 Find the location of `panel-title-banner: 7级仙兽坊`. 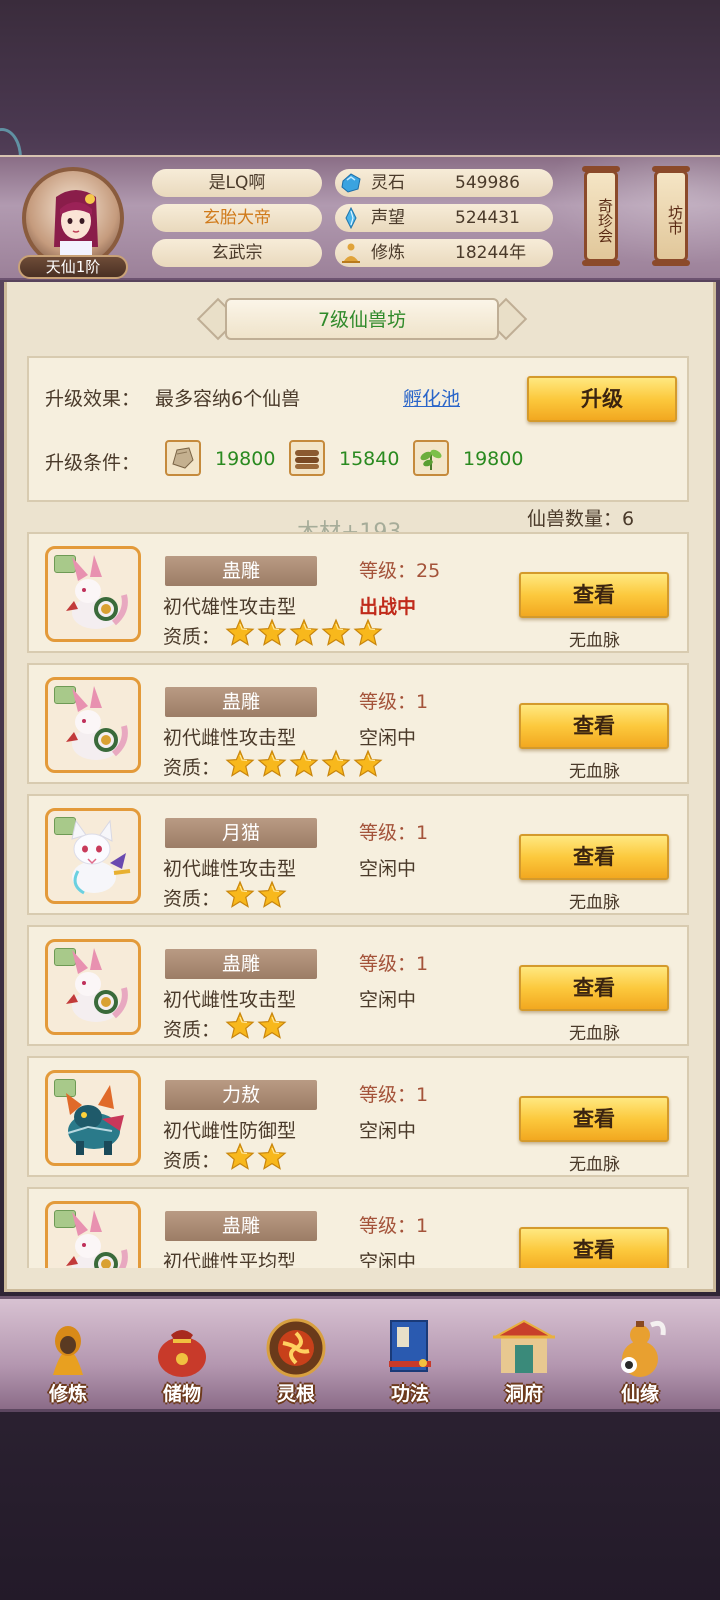

panel-title-banner: 7级仙兽坊 is located at coordinates (362, 319).